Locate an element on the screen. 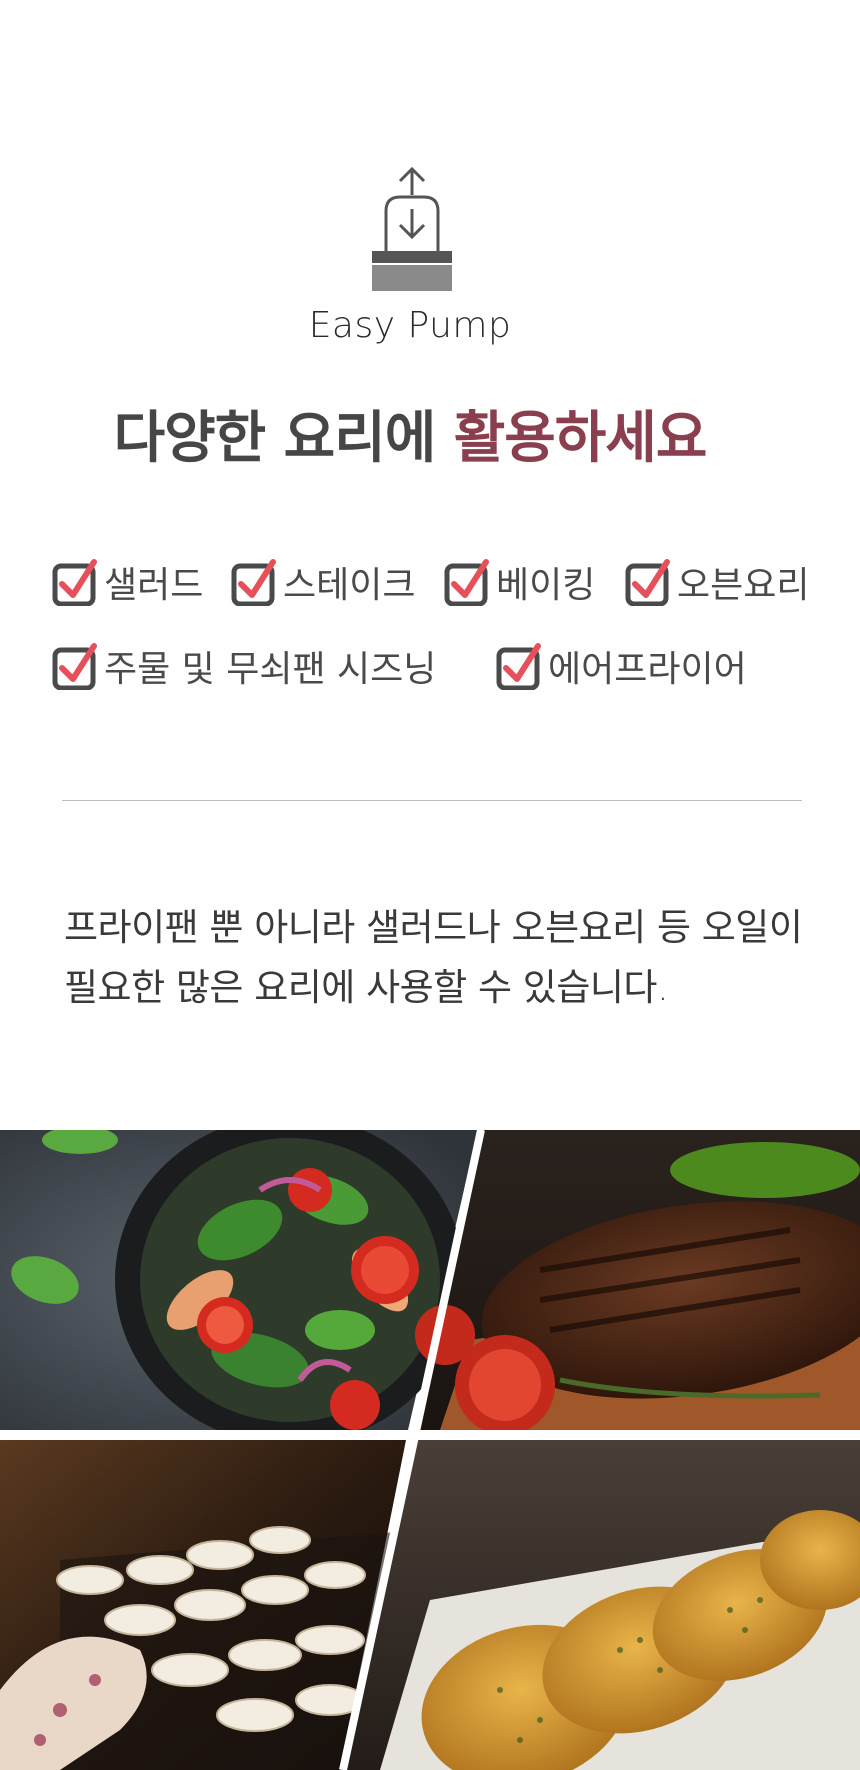 The height and width of the screenshot is (1770, 860). divider is located at coordinates (432, 800).